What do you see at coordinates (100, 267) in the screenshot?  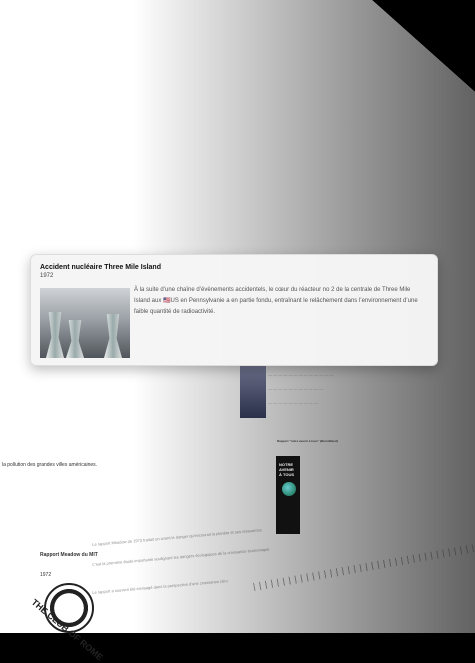 I see `event-title: Accident nucléaire Three Mile Island` at bounding box center [100, 267].